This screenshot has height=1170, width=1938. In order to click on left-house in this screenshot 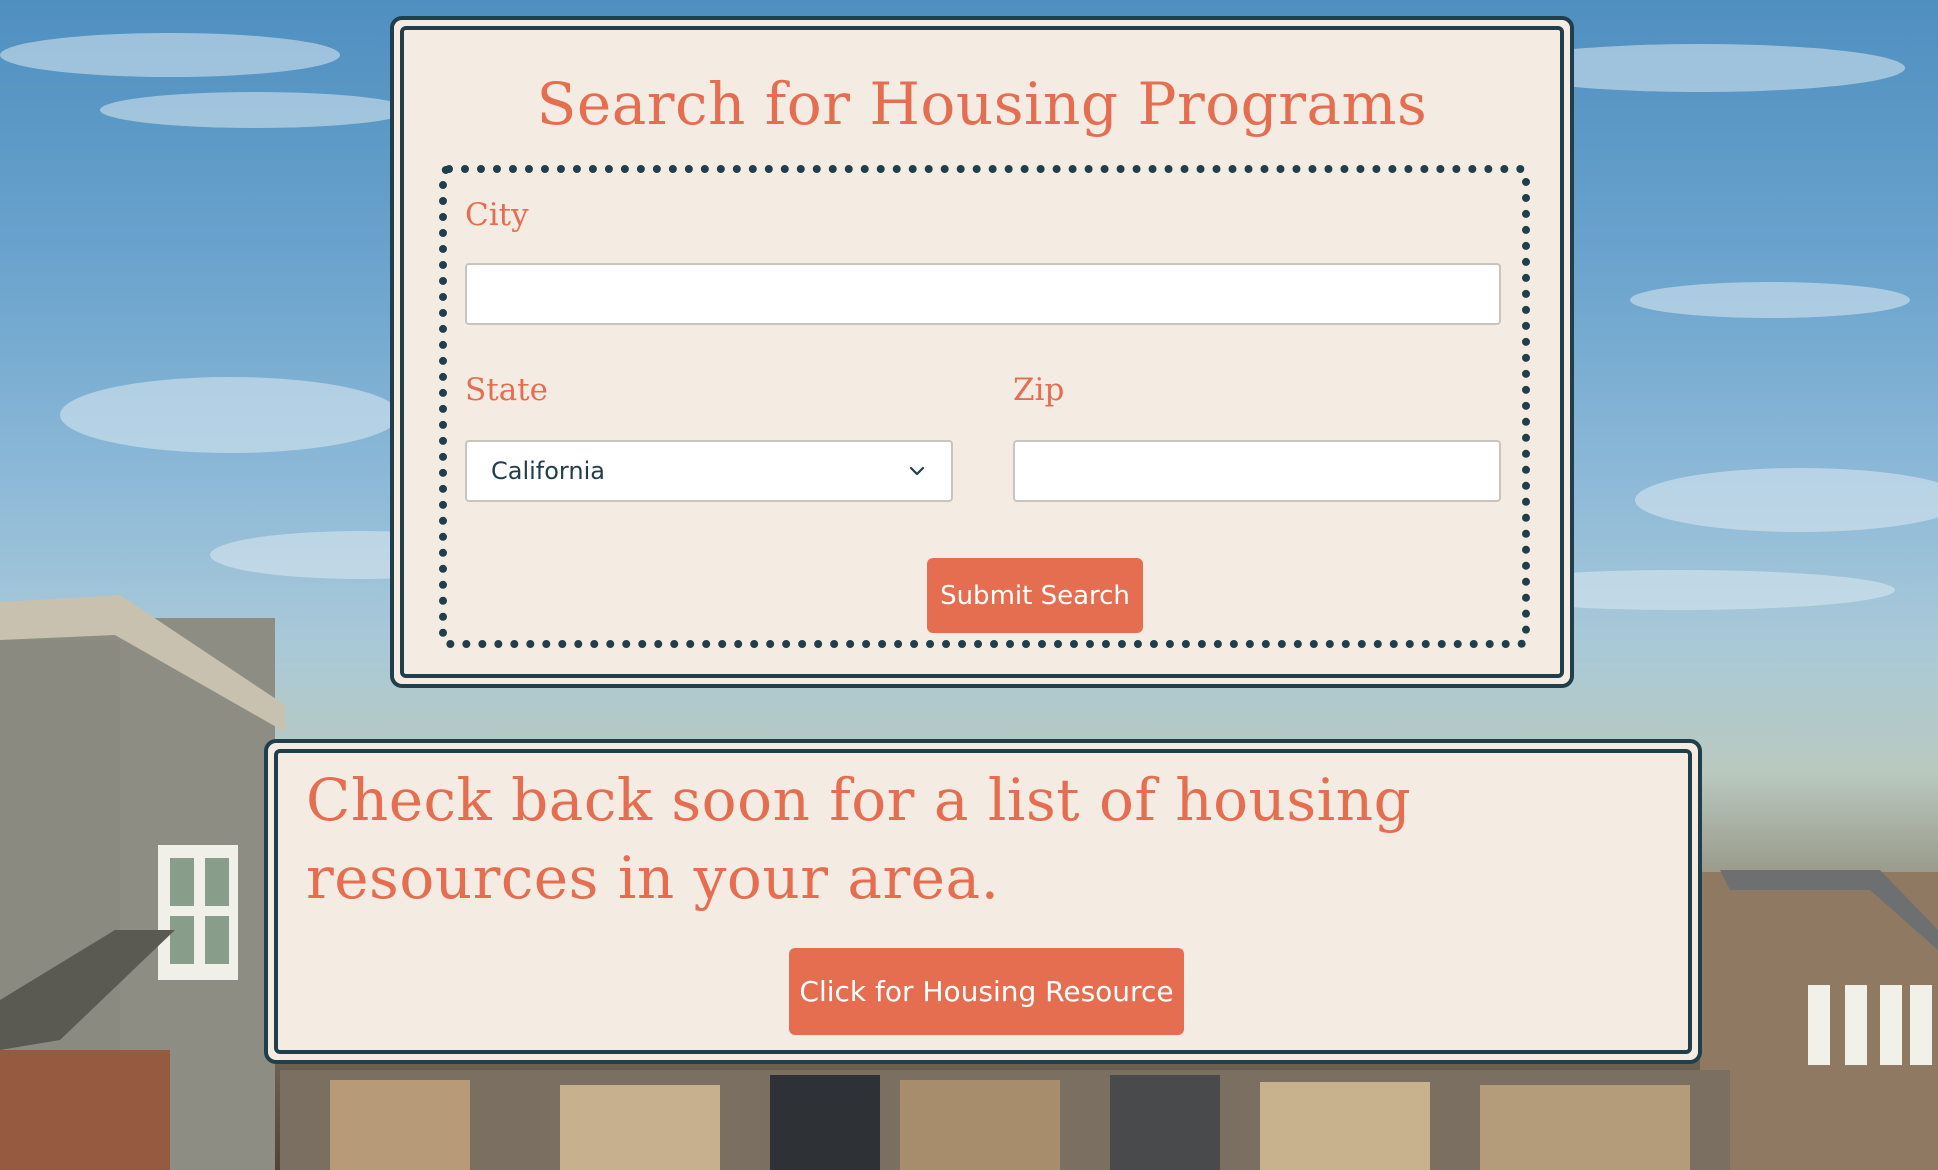, I will do `click(142, 882)`.